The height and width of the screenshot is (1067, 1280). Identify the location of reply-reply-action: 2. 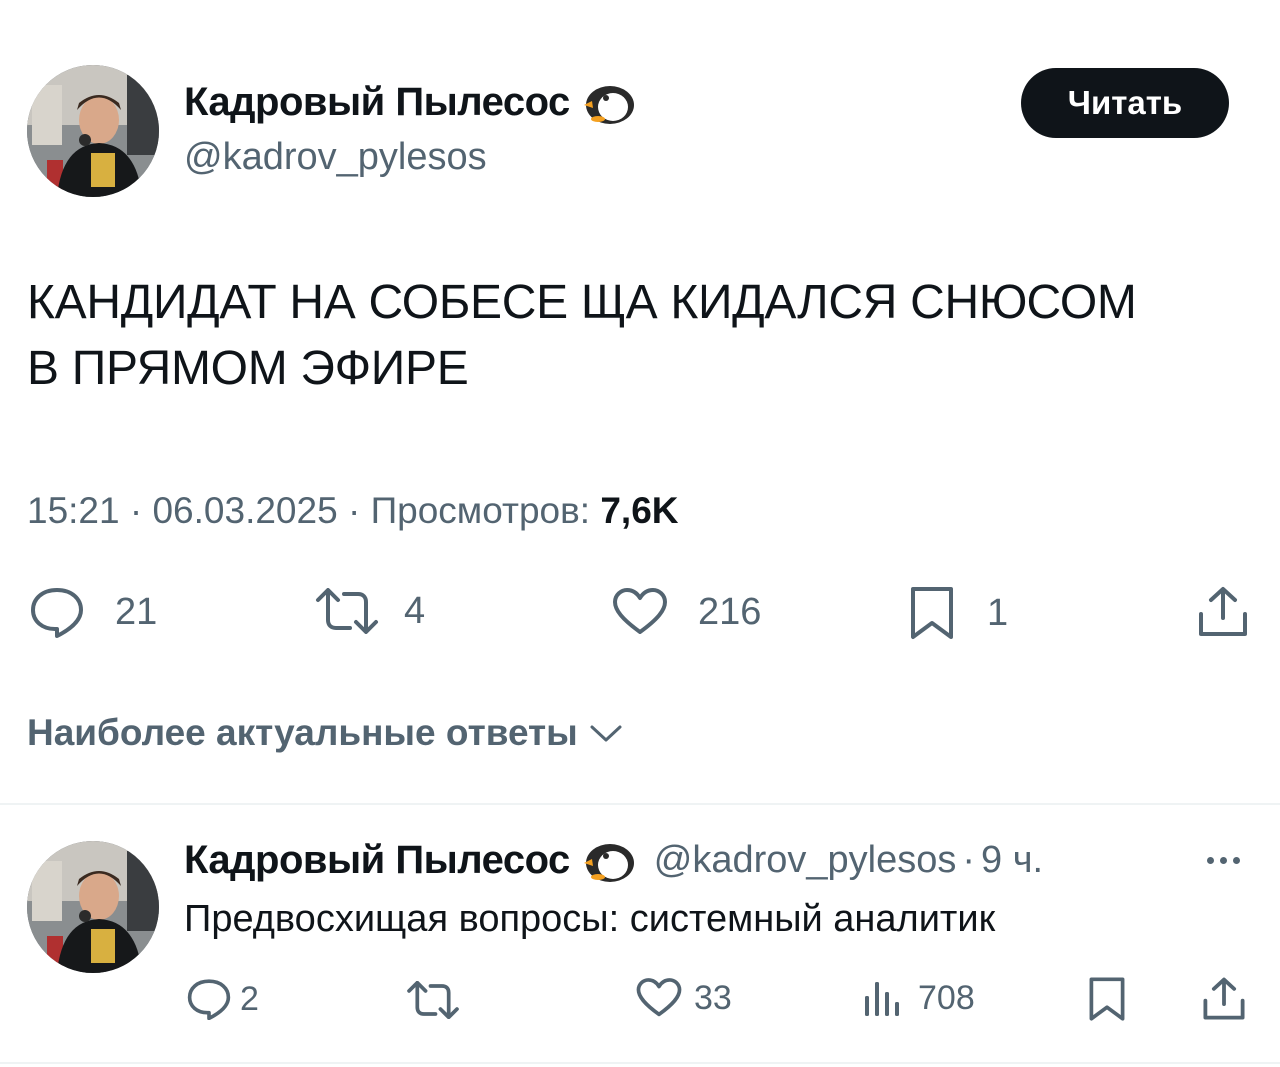
(222, 999).